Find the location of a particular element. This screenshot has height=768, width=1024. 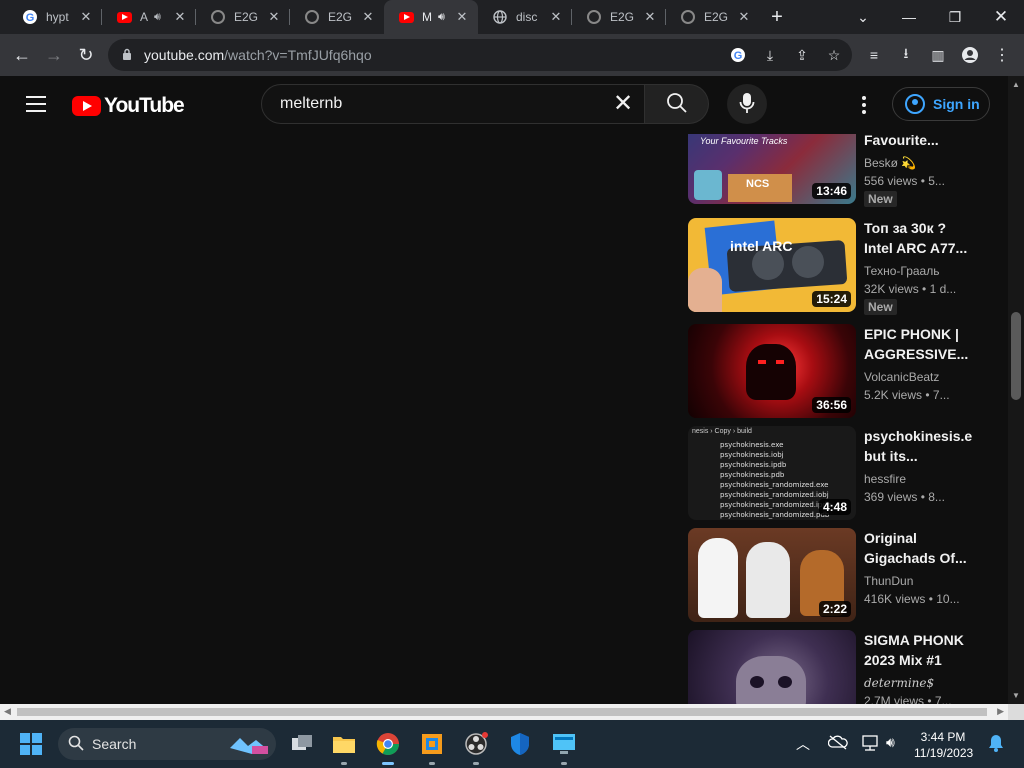

tab-search-chevron-icon: ⌄ is located at coordinates (863, 17).